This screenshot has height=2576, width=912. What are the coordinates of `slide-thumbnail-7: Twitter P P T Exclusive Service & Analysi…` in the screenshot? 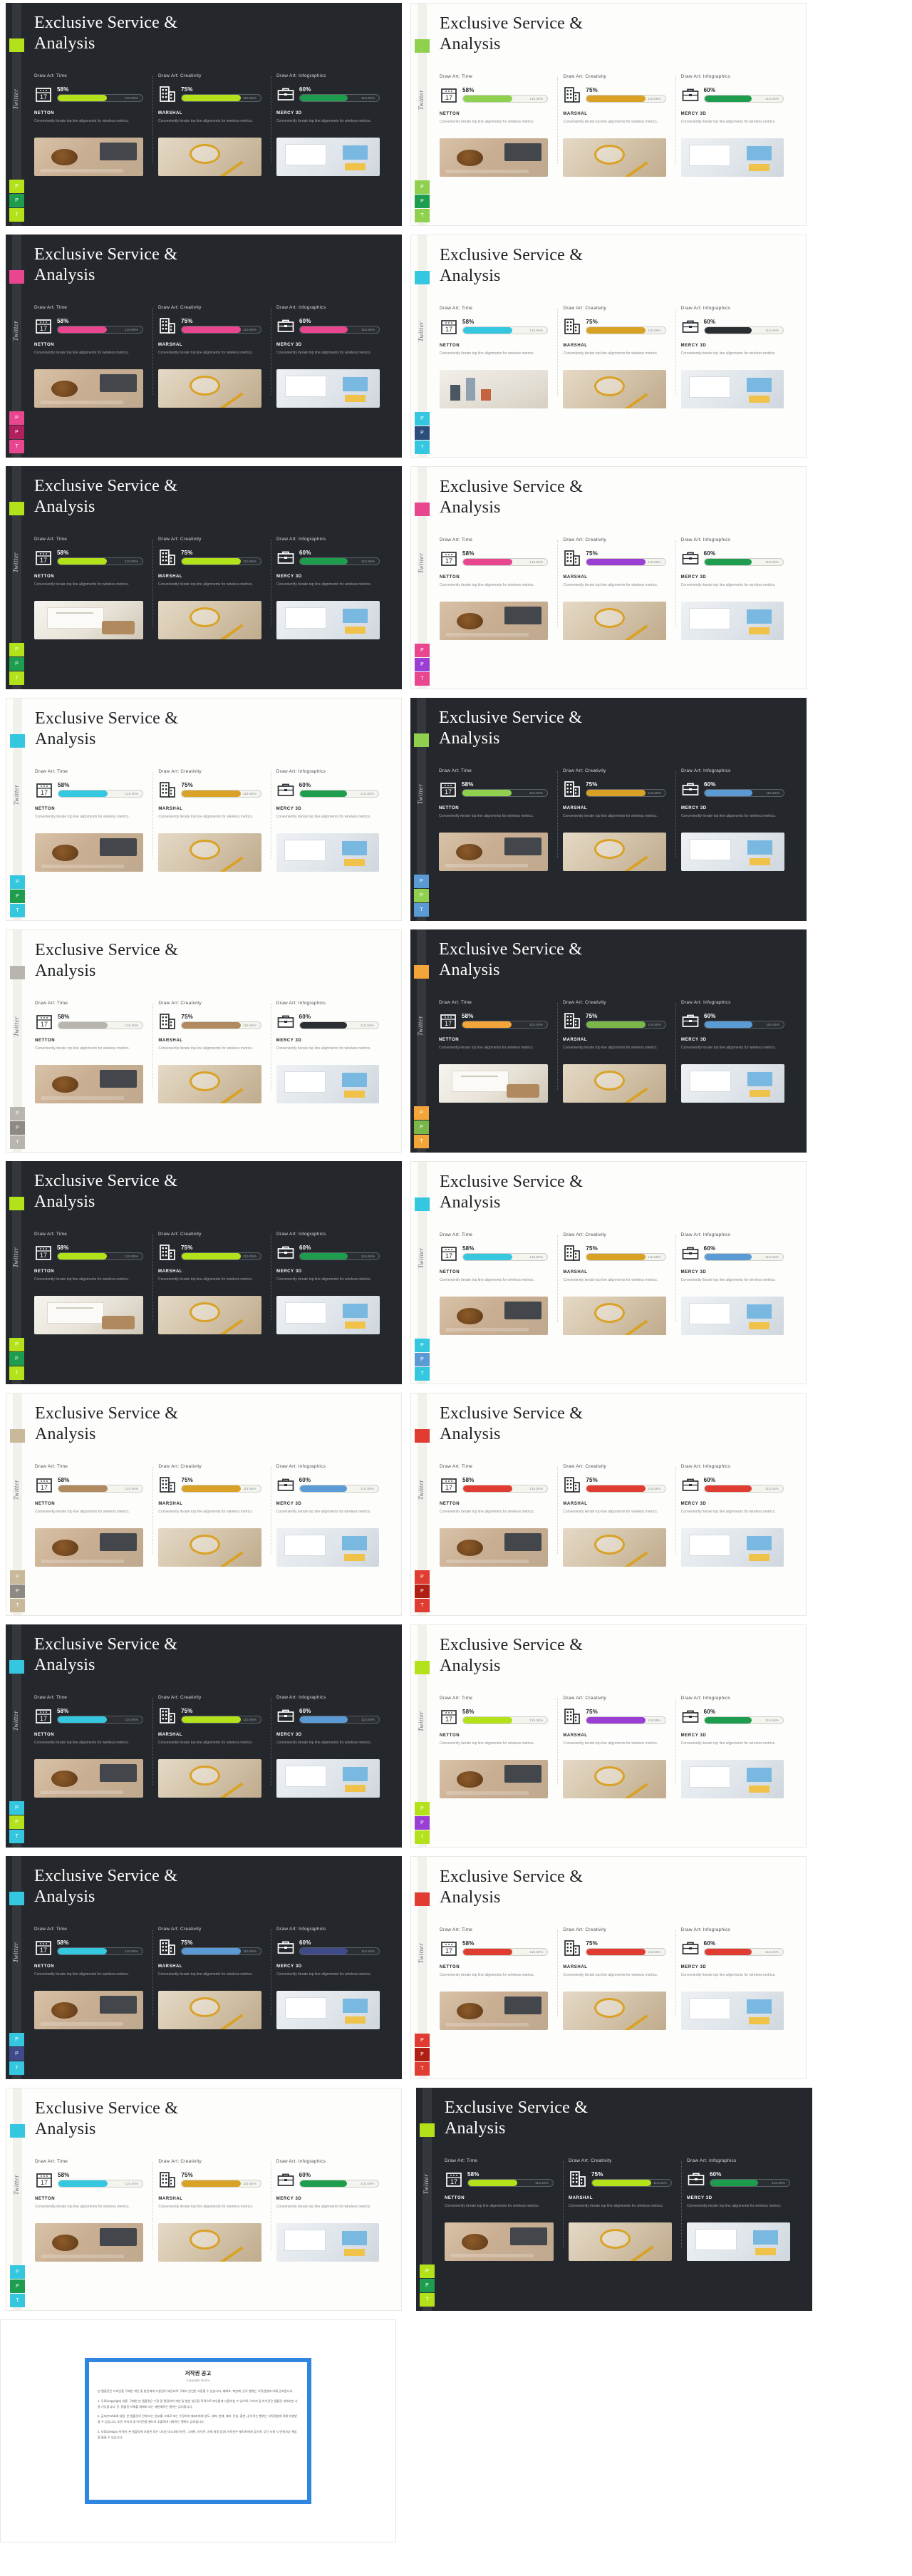 It's located at (204, 809).